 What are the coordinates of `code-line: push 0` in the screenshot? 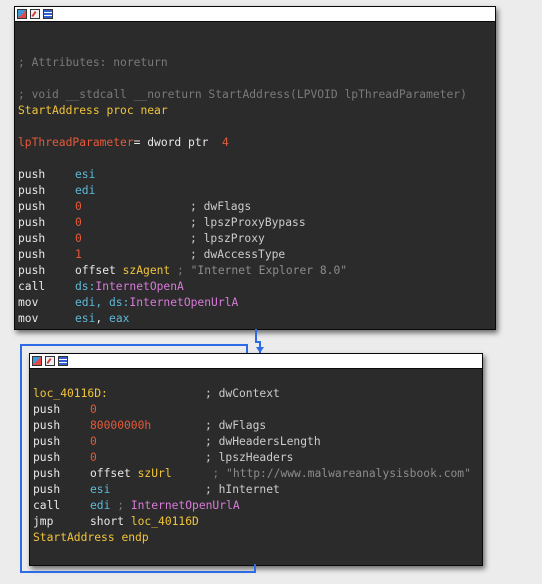 It's located at (257, 410).